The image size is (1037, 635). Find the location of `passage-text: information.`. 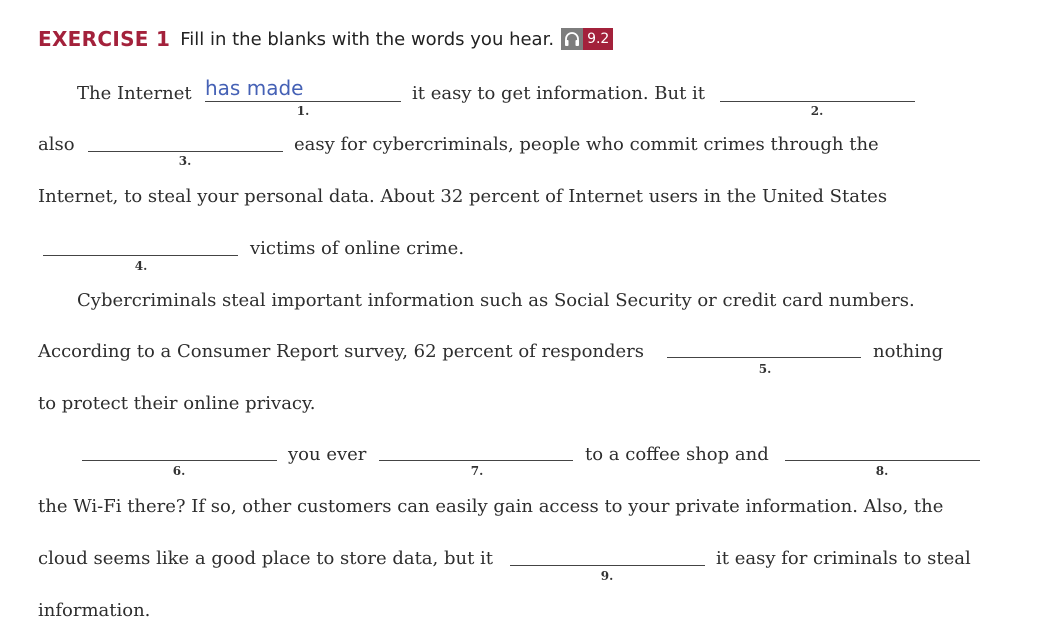

passage-text: information. is located at coordinates (94, 610).